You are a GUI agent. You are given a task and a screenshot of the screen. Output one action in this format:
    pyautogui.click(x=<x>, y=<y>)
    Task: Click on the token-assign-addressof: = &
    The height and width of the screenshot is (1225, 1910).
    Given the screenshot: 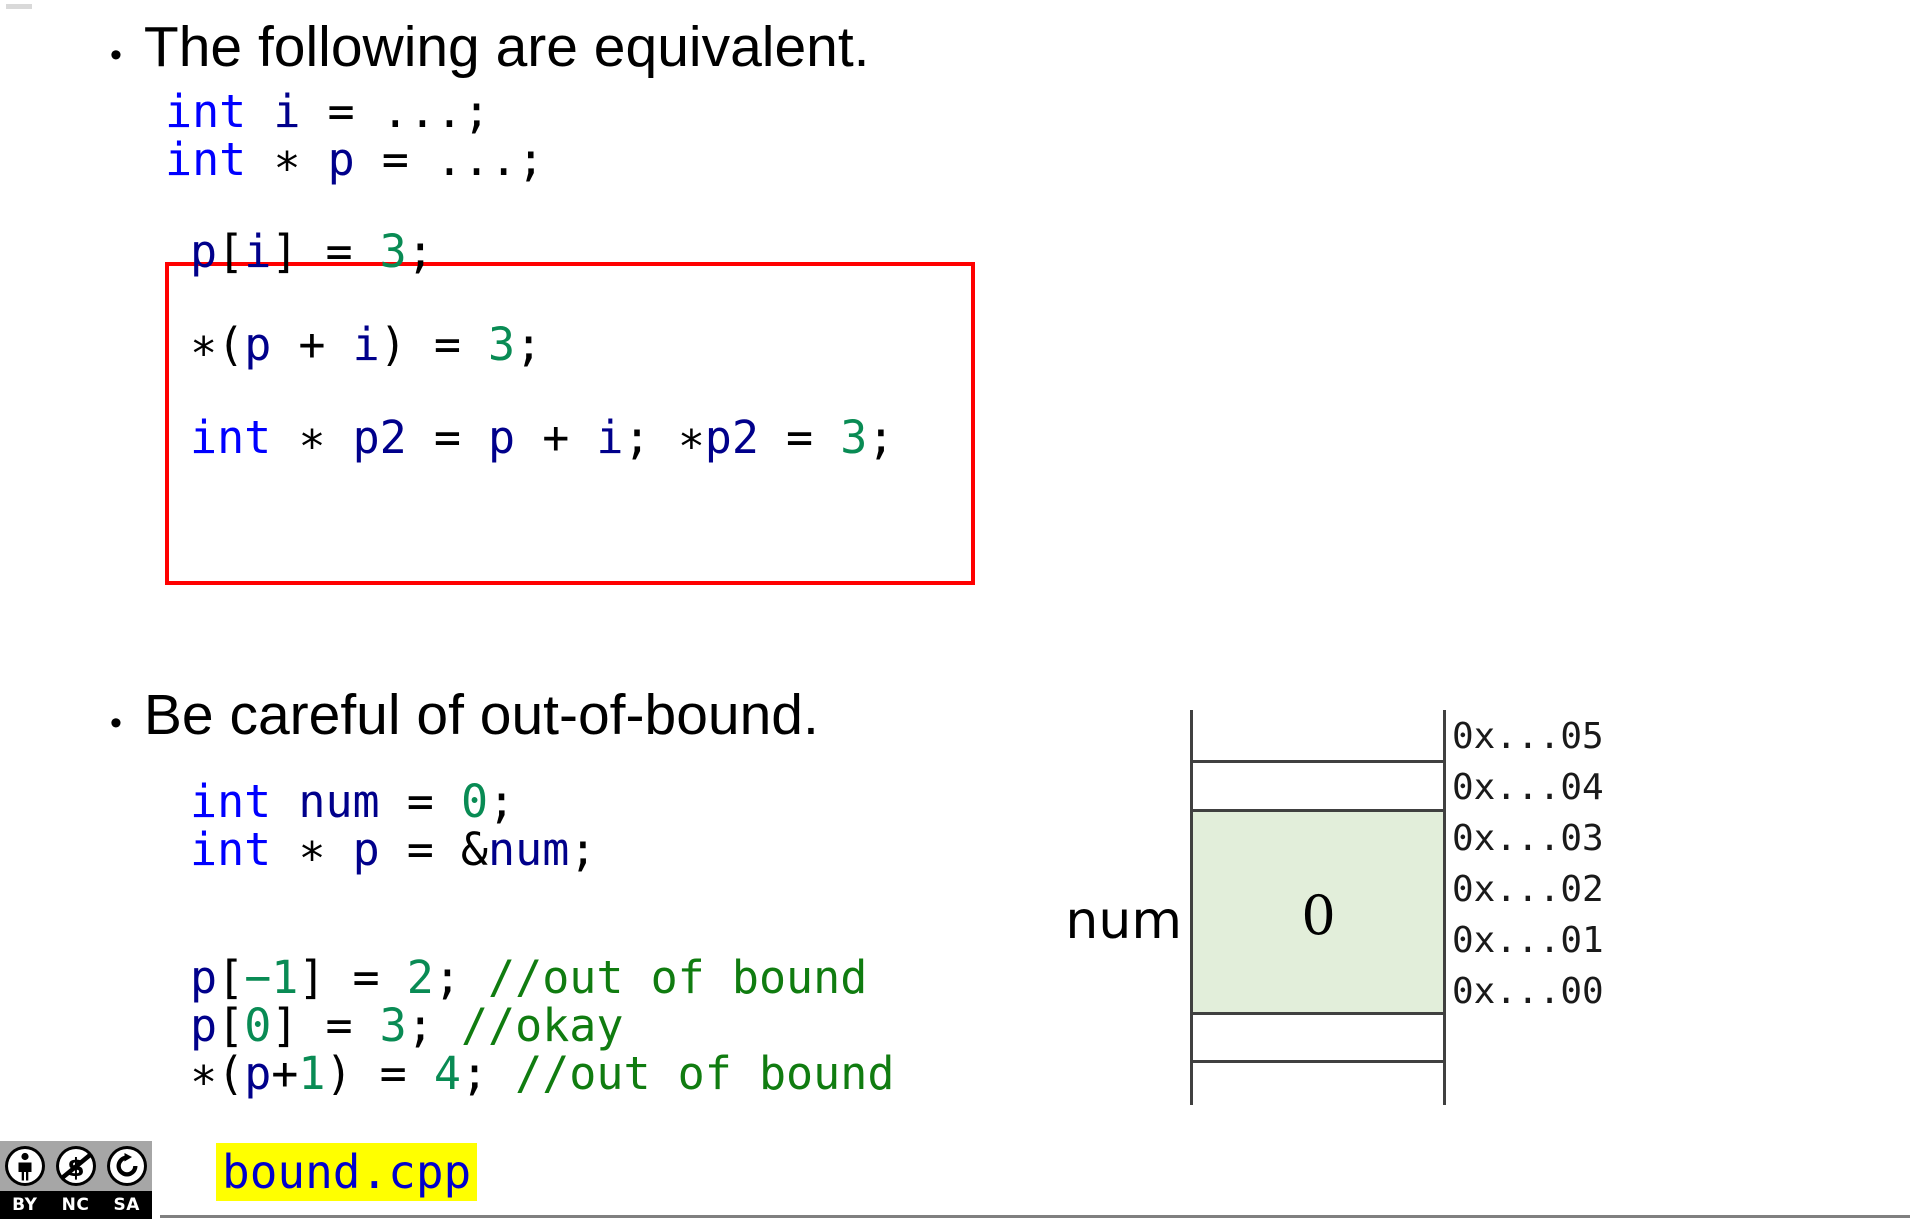 What is the action you would take?
    pyautogui.click(x=434, y=849)
    